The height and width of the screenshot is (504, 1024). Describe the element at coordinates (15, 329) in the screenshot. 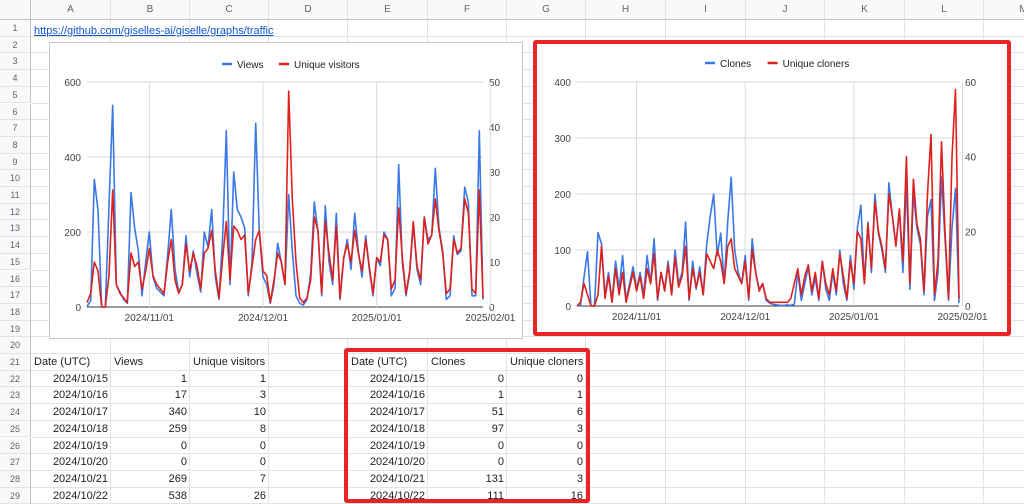

I see `row-header-19: 19` at that location.